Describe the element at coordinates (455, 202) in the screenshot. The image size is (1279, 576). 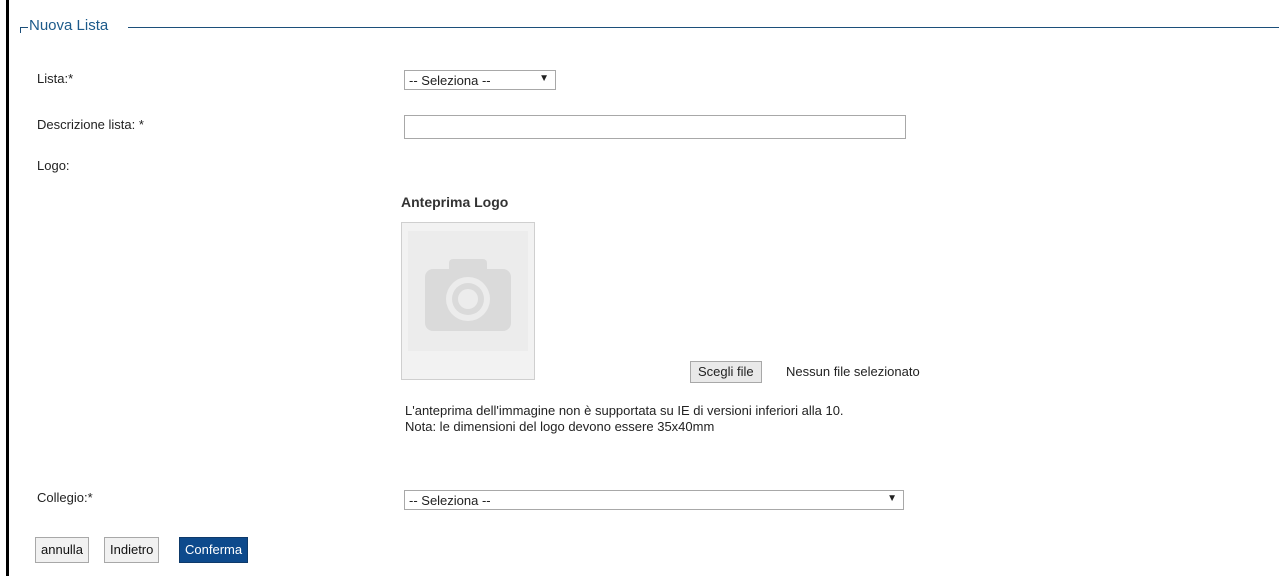
I see `preview-title: Anteprima Logo` at that location.